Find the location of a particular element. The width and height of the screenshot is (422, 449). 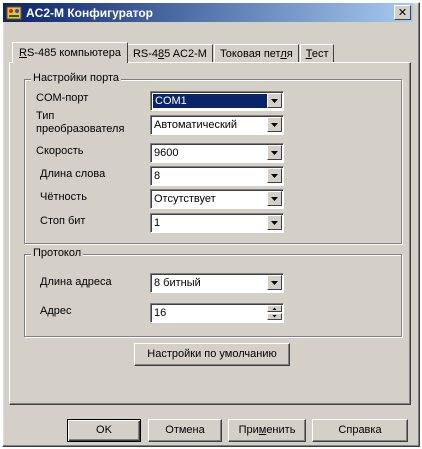

close-icon: ✕ is located at coordinates (402, 12).